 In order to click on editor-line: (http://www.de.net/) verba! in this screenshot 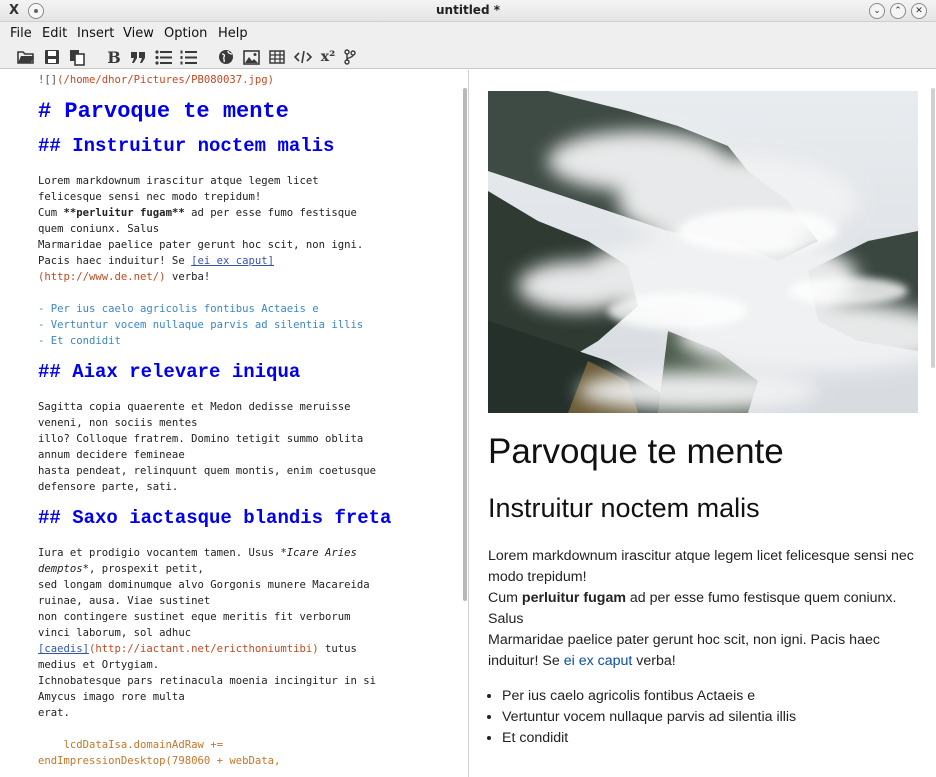, I will do `click(124, 277)`.